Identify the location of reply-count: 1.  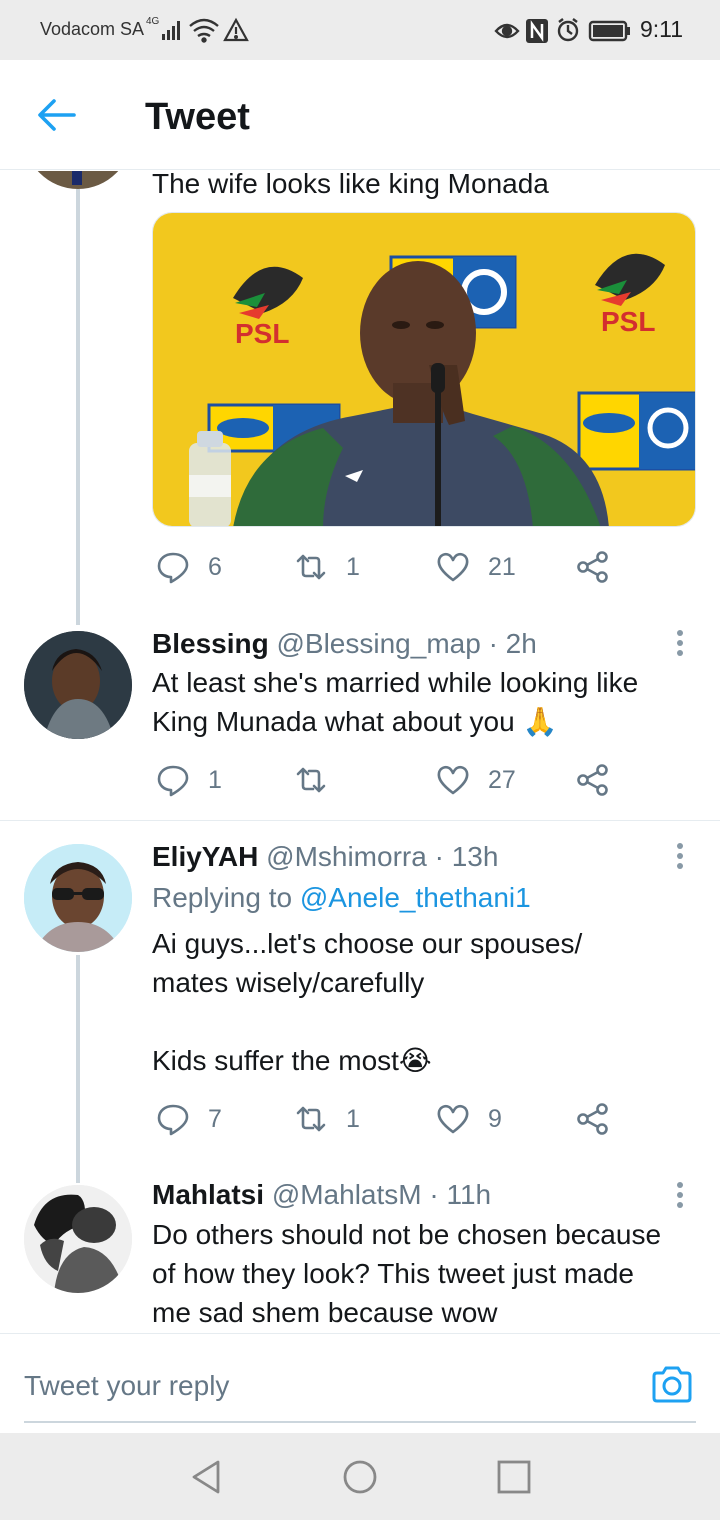
(215, 779).